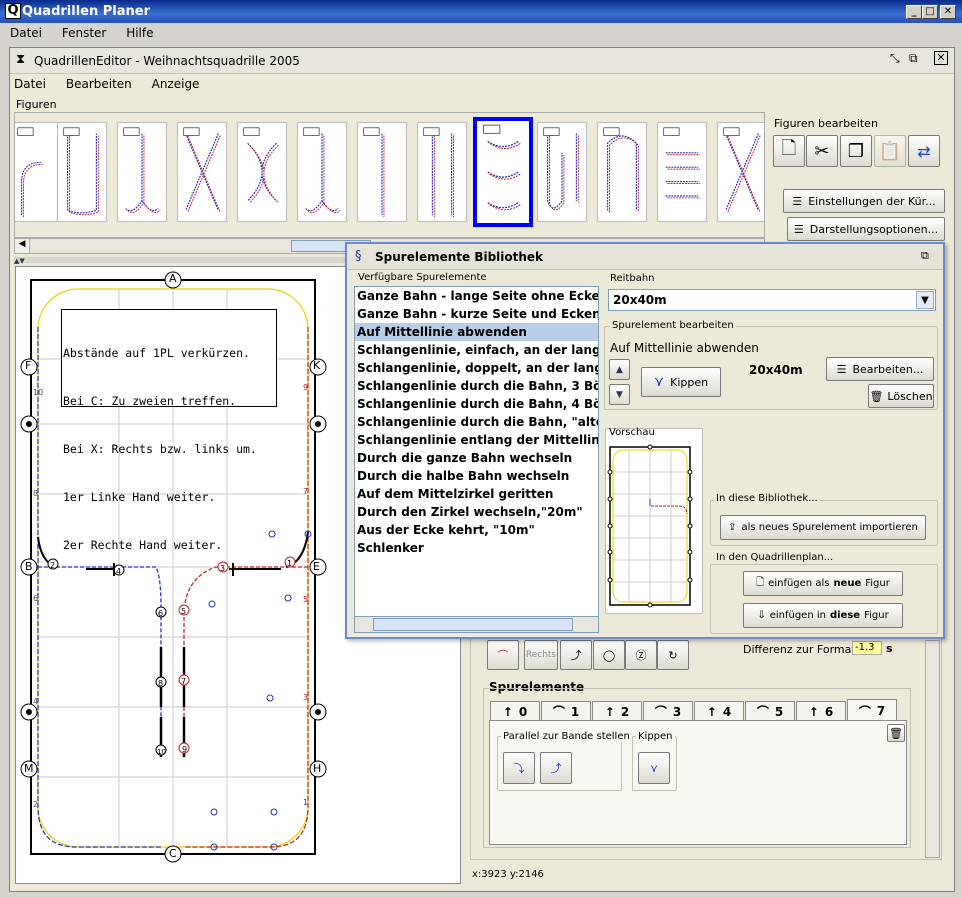 This screenshot has width=962, height=898. I want to click on menu-datei: Datei, so click(26, 33).